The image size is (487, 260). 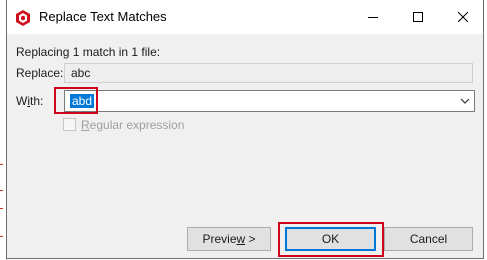 What do you see at coordinates (69, 124) in the screenshot?
I see `regex-checkbox` at bounding box center [69, 124].